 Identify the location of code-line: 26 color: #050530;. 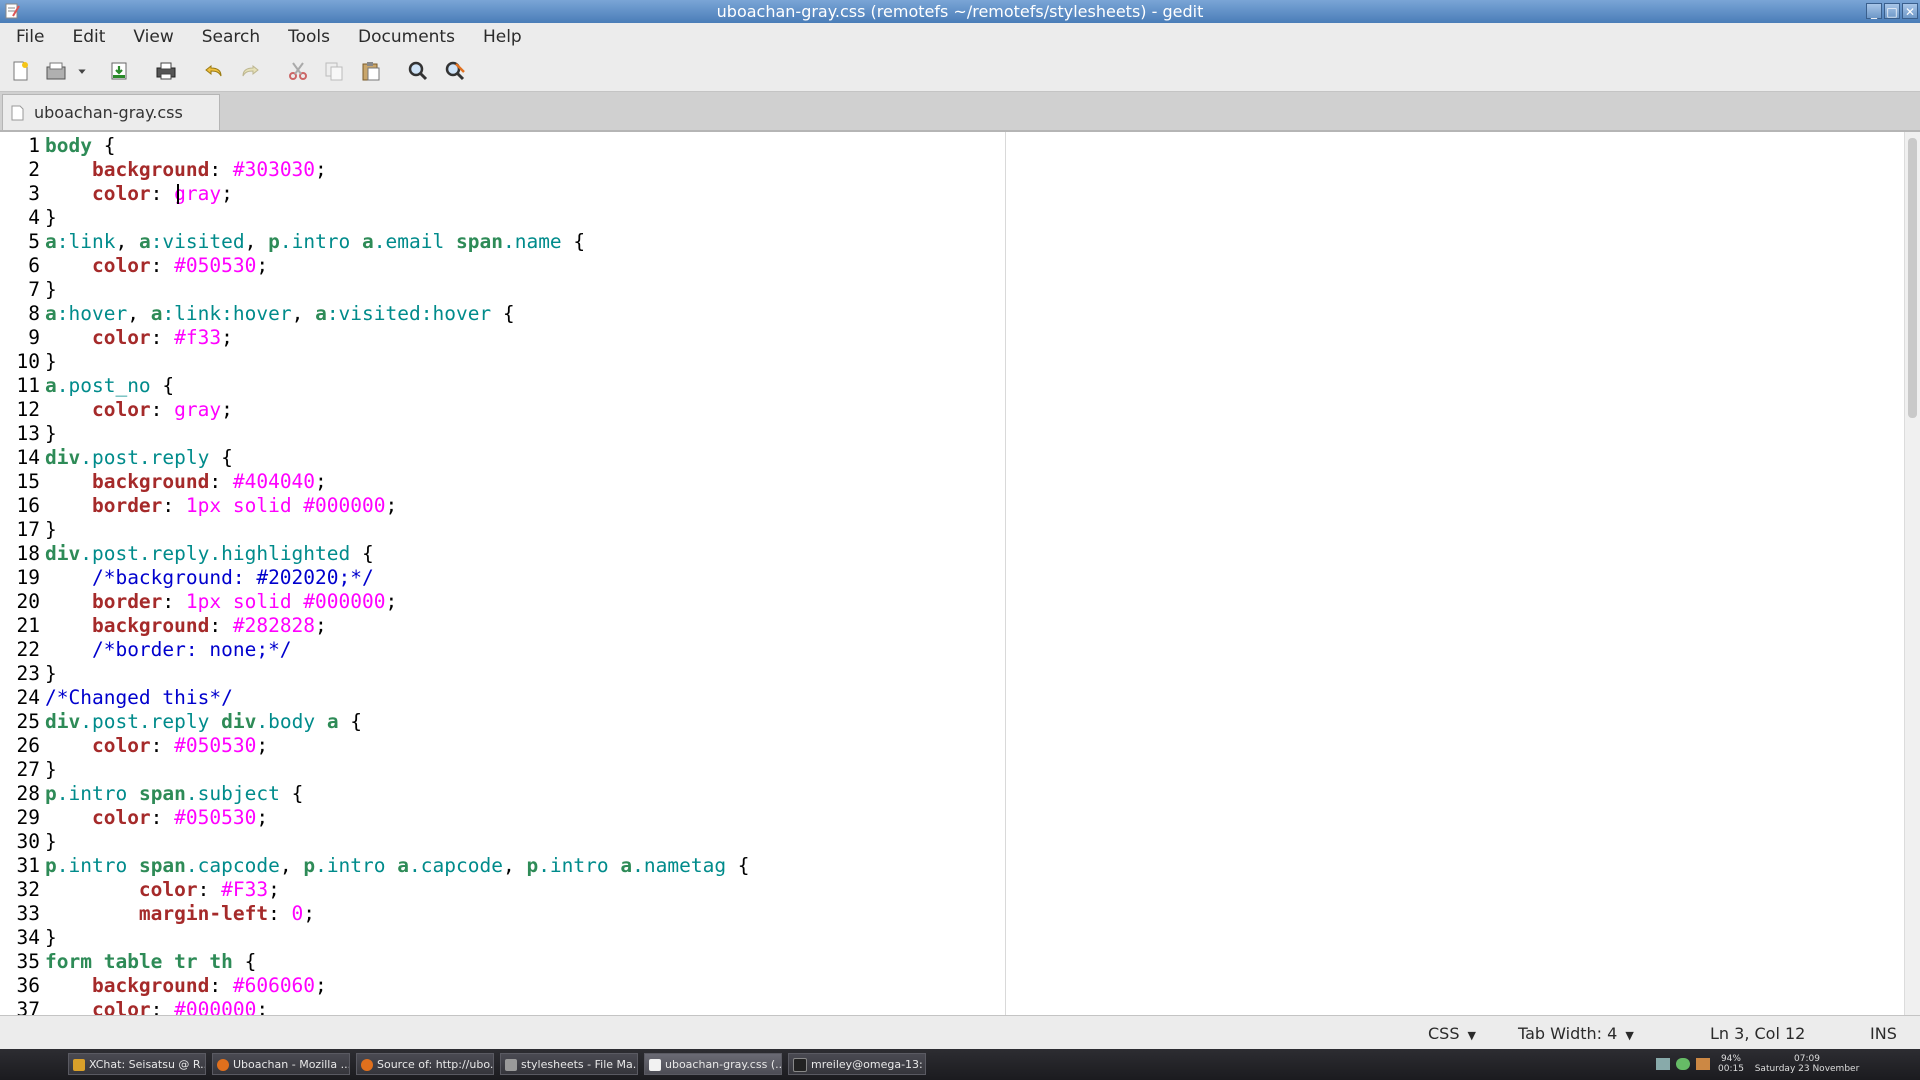
(500, 746).